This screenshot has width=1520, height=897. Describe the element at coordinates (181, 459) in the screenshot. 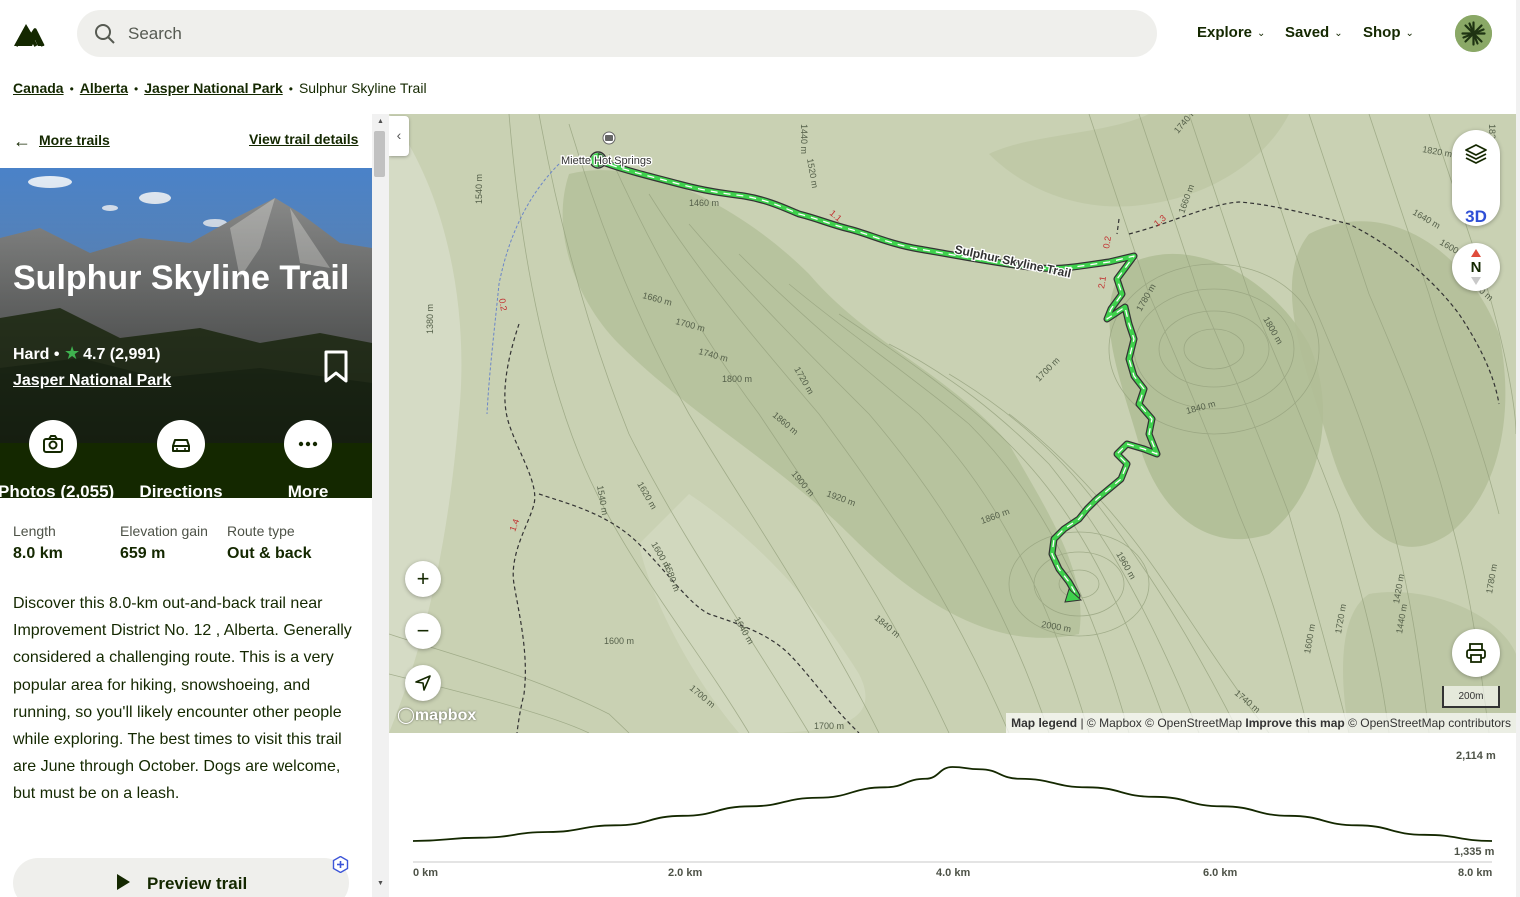

I see `directions-button: Directions` at that location.